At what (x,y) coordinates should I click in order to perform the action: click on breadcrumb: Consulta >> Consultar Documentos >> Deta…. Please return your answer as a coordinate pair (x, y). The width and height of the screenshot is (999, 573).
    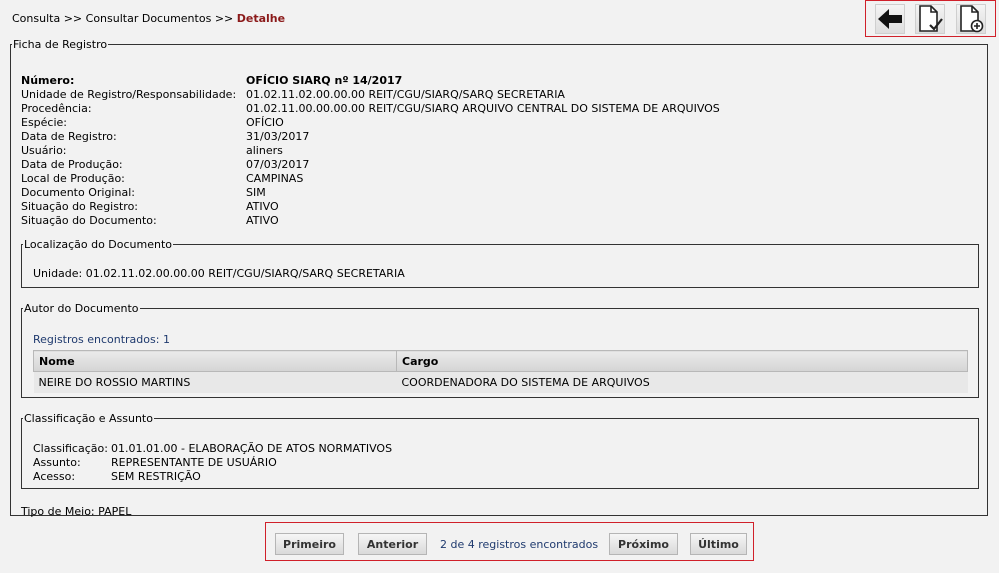
    Looking at the image, I should click on (148, 18).